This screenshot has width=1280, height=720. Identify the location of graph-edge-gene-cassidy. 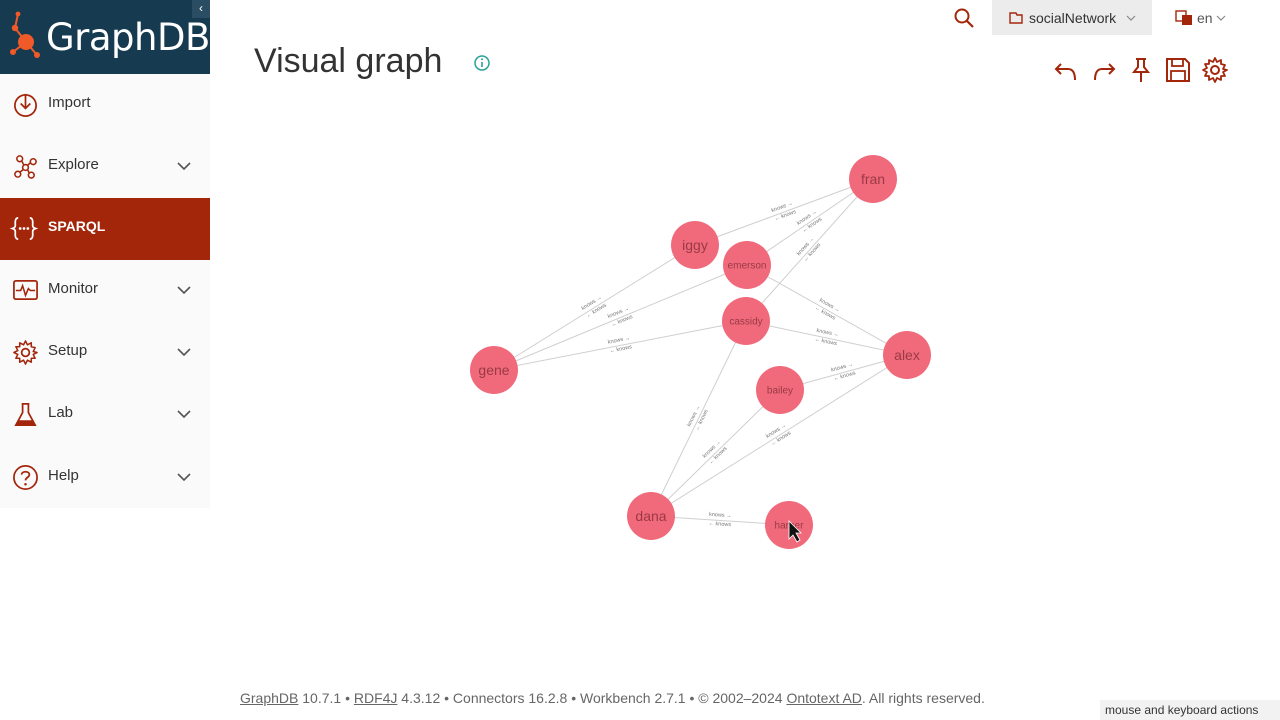
(620, 345).